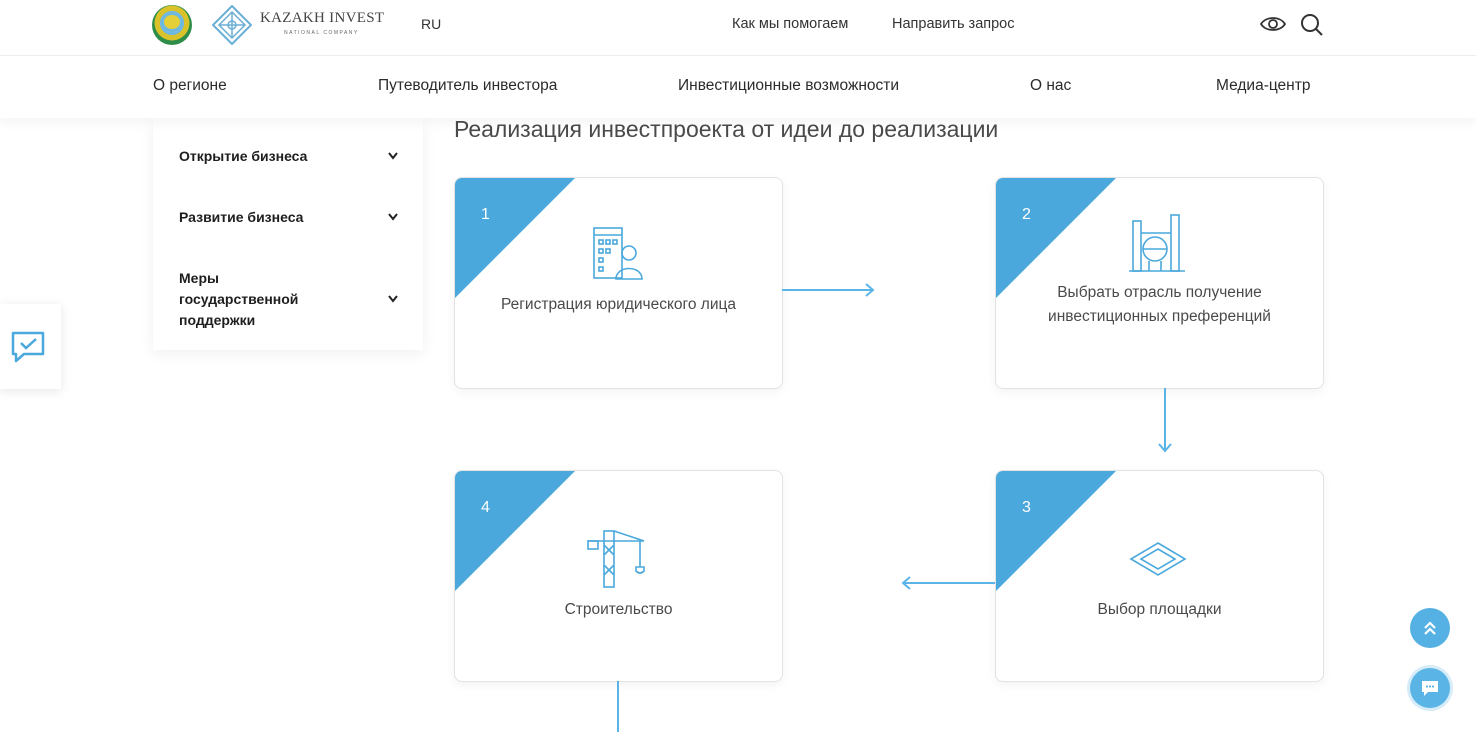 The width and height of the screenshot is (1476, 732). What do you see at coordinates (485, 507) in the screenshot?
I see `step-number: 4` at bounding box center [485, 507].